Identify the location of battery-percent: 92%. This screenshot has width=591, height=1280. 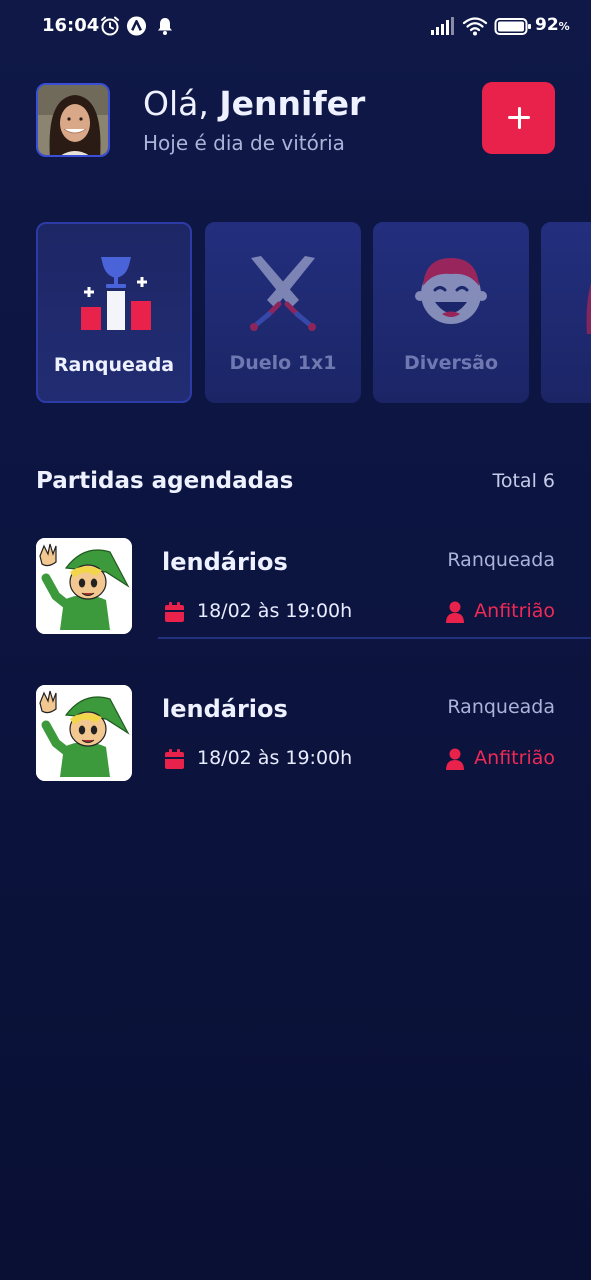
(552, 25).